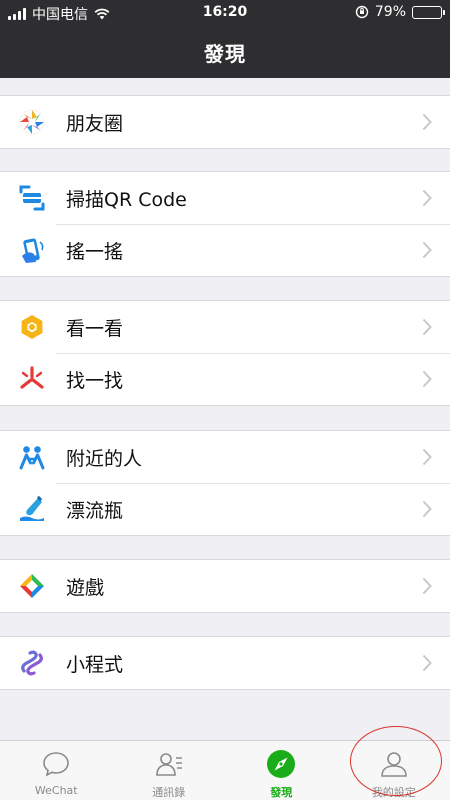 This screenshot has height=800, width=450. I want to click on menu-item-shake: 搖一搖, so click(225, 250).